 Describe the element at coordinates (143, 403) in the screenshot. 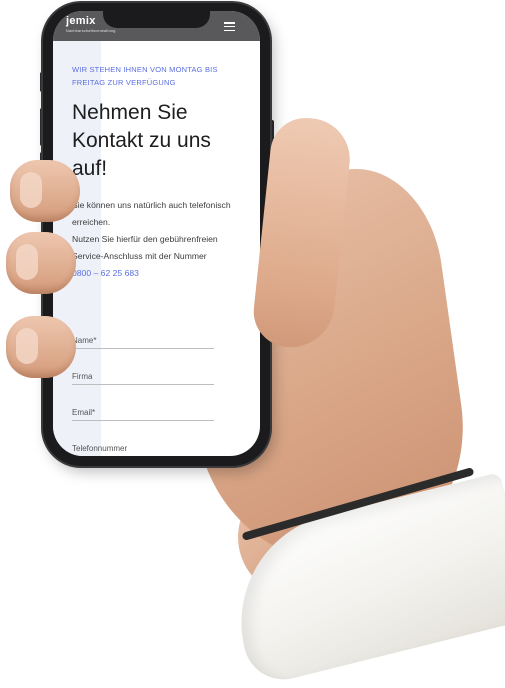

I see `email-field: Email*` at that location.